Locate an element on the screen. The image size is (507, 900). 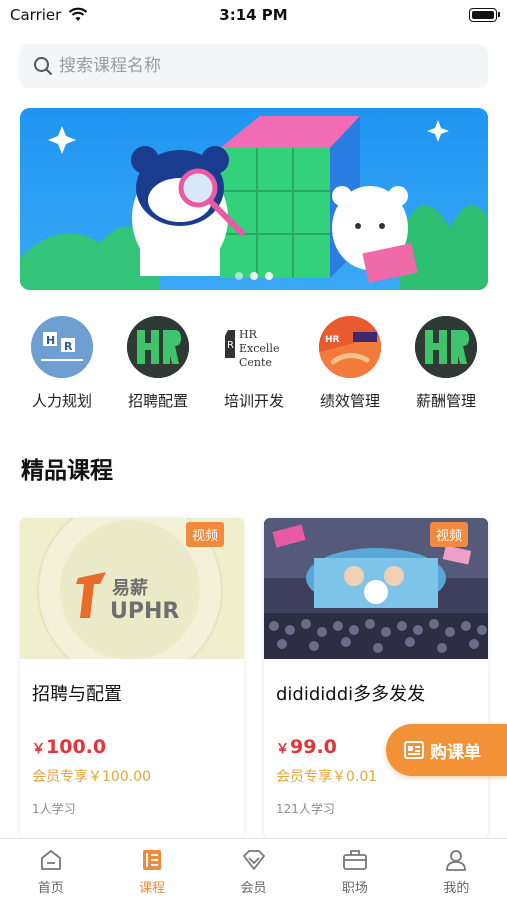
course-thumbnail: 易薪 UPHR 视频 is located at coordinates (132, 588).